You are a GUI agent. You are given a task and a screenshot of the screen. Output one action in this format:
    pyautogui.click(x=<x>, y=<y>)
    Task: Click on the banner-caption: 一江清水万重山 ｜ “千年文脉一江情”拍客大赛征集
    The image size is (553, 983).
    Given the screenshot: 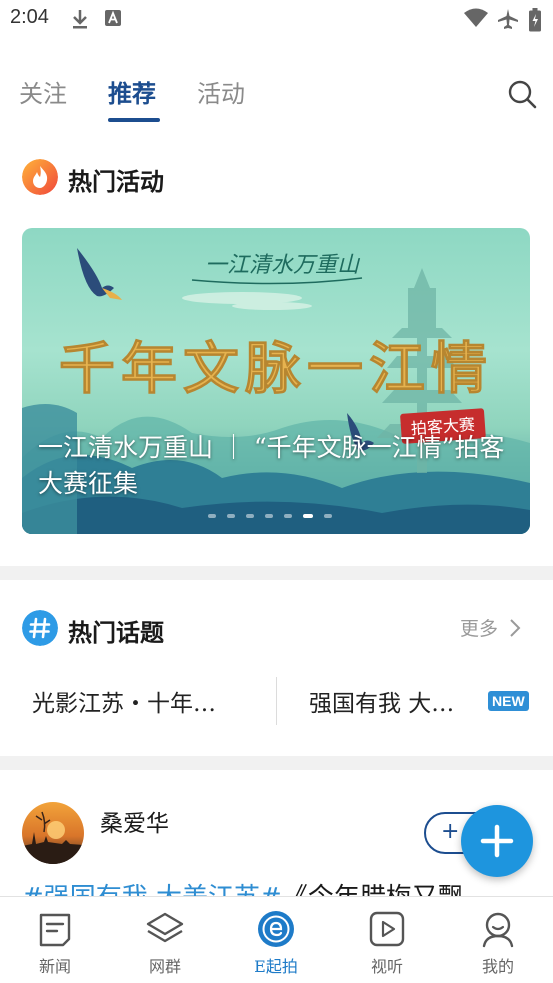 What is the action you would take?
    pyautogui.click(x=271, y=465)
    